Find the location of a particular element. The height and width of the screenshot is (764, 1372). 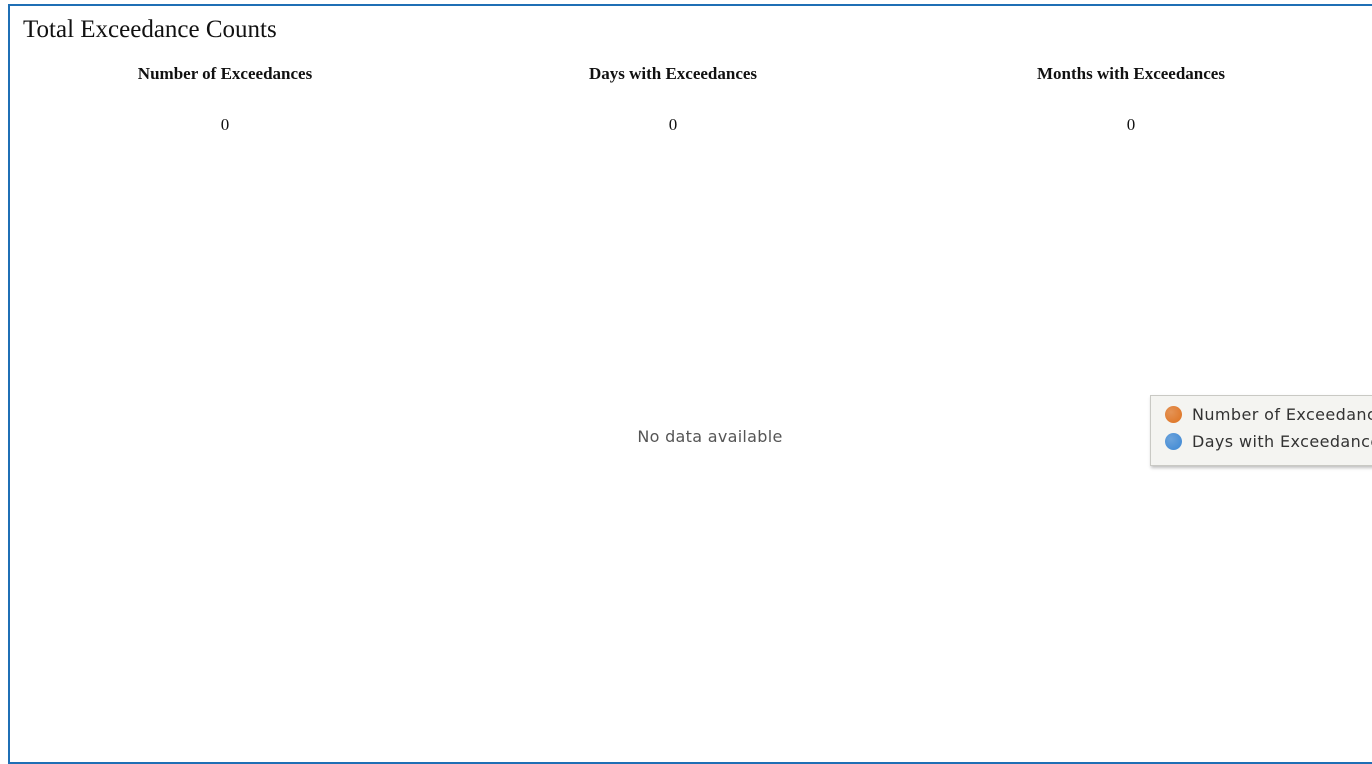

no-data-message: No data available is located at coordinates (710, 436).